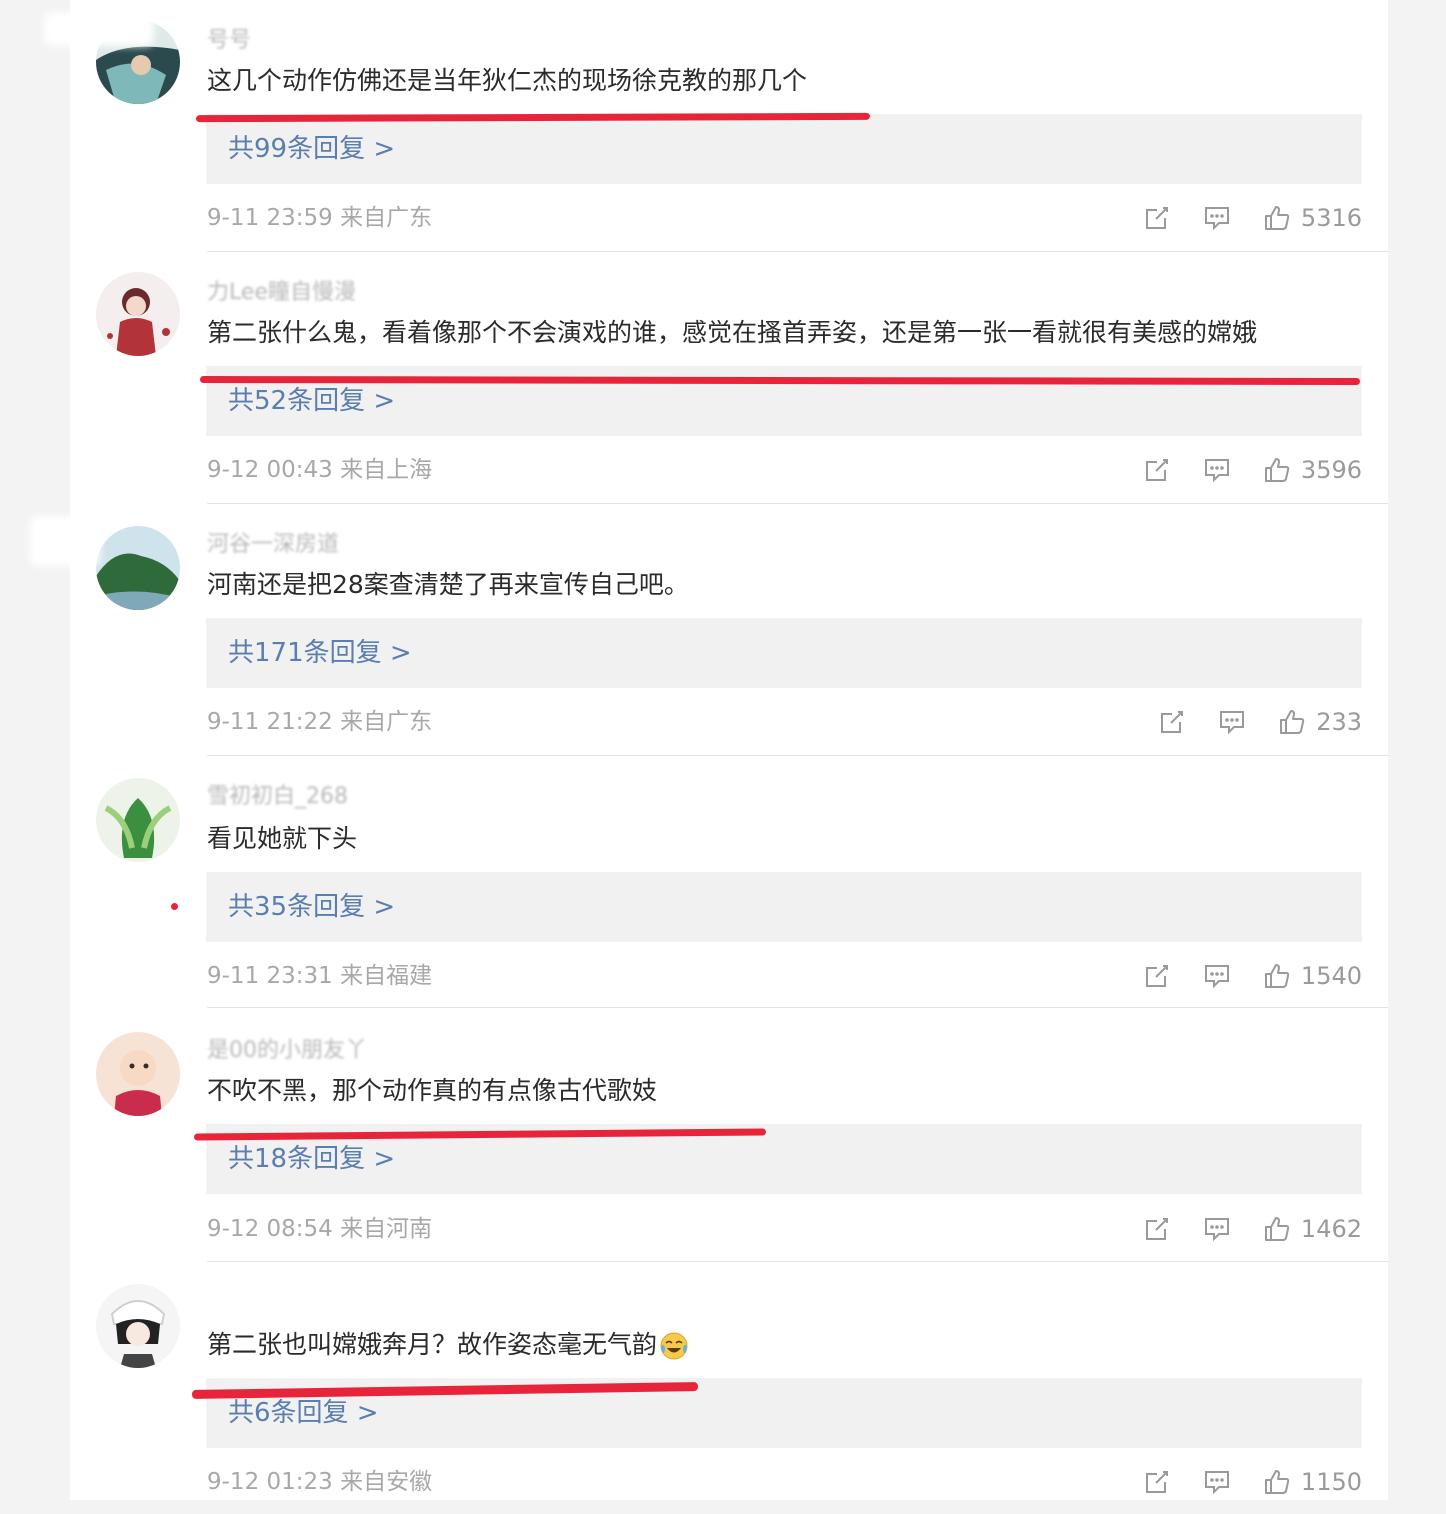 Image resolution: width=1446 pixels, height=1514 pixels. Describe the element at coordinates (229, 41) in the screenshot. I see `username: 号号` at that location.